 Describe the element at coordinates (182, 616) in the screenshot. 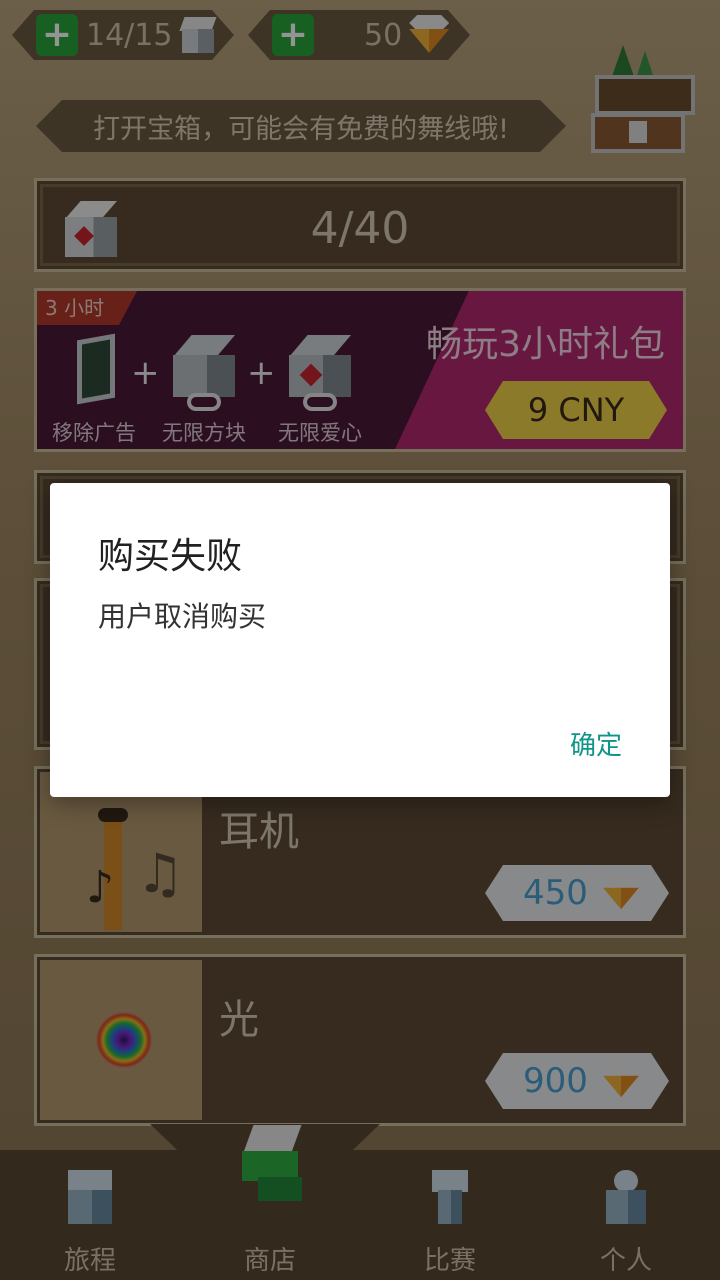

I see `dialog-message: 用户取消购买` at that location.